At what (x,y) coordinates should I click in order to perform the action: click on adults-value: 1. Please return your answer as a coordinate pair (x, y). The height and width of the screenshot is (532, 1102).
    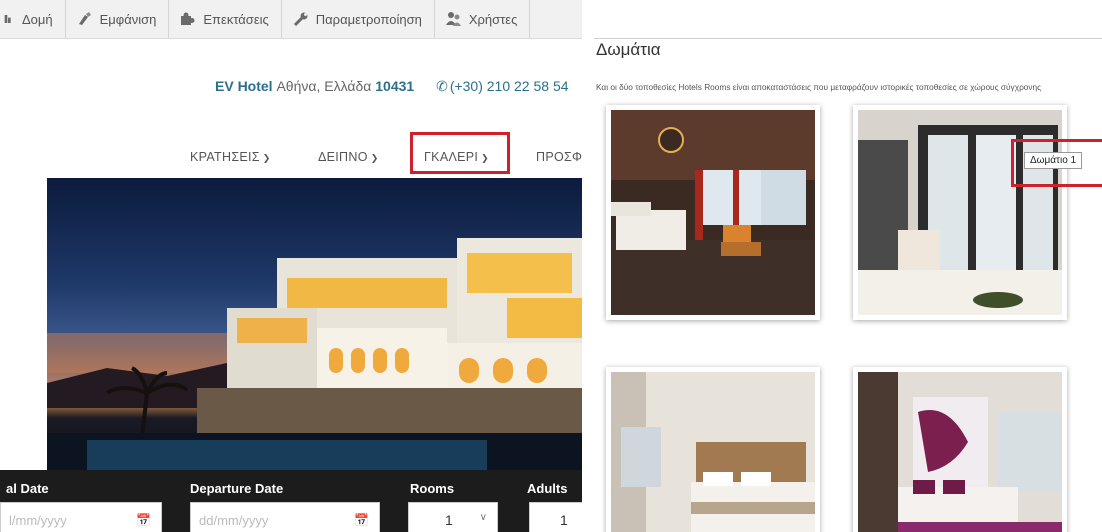
    Looking at the image, I should click on (564, 520).